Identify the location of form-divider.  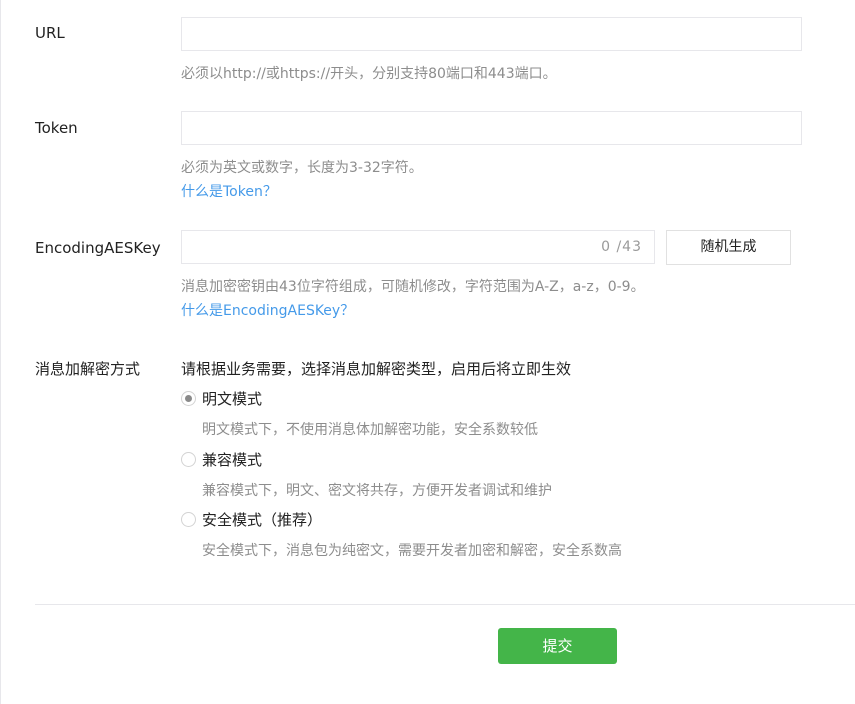
(445, 604).